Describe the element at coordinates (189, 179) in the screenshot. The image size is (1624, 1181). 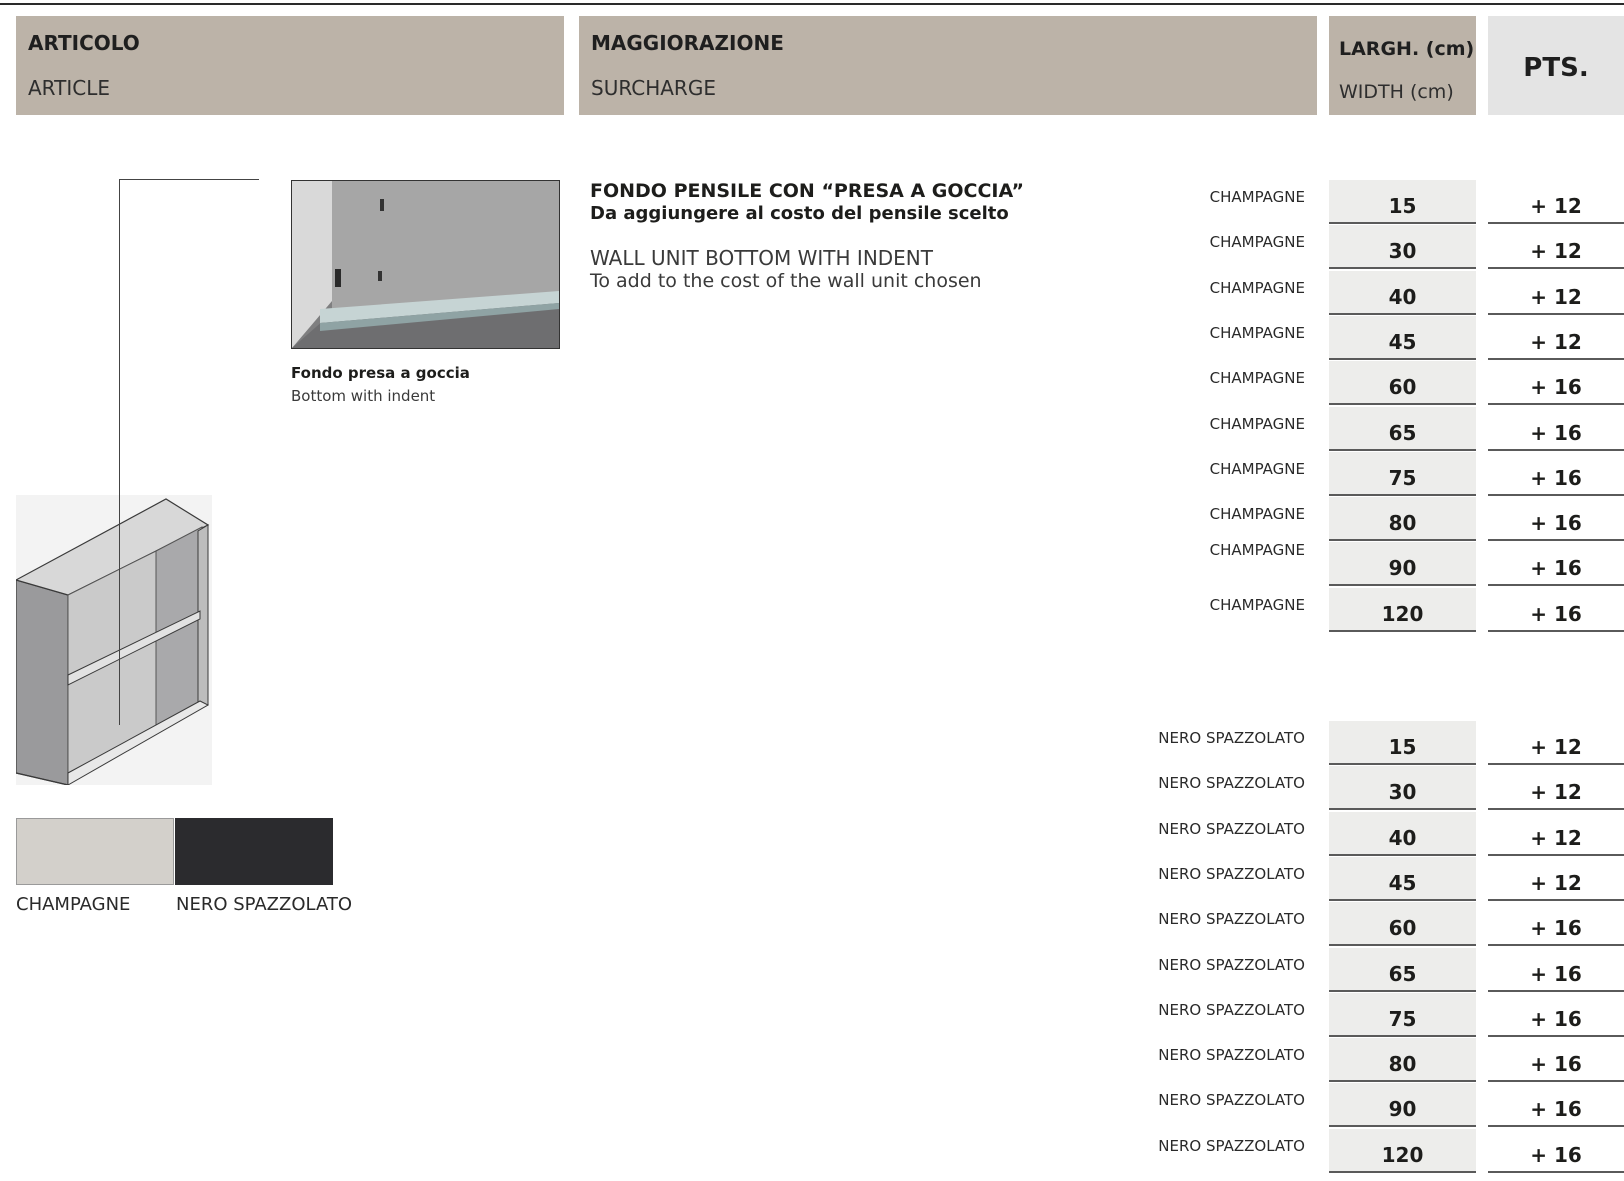
I see `leader-line-horizontal` at that location.